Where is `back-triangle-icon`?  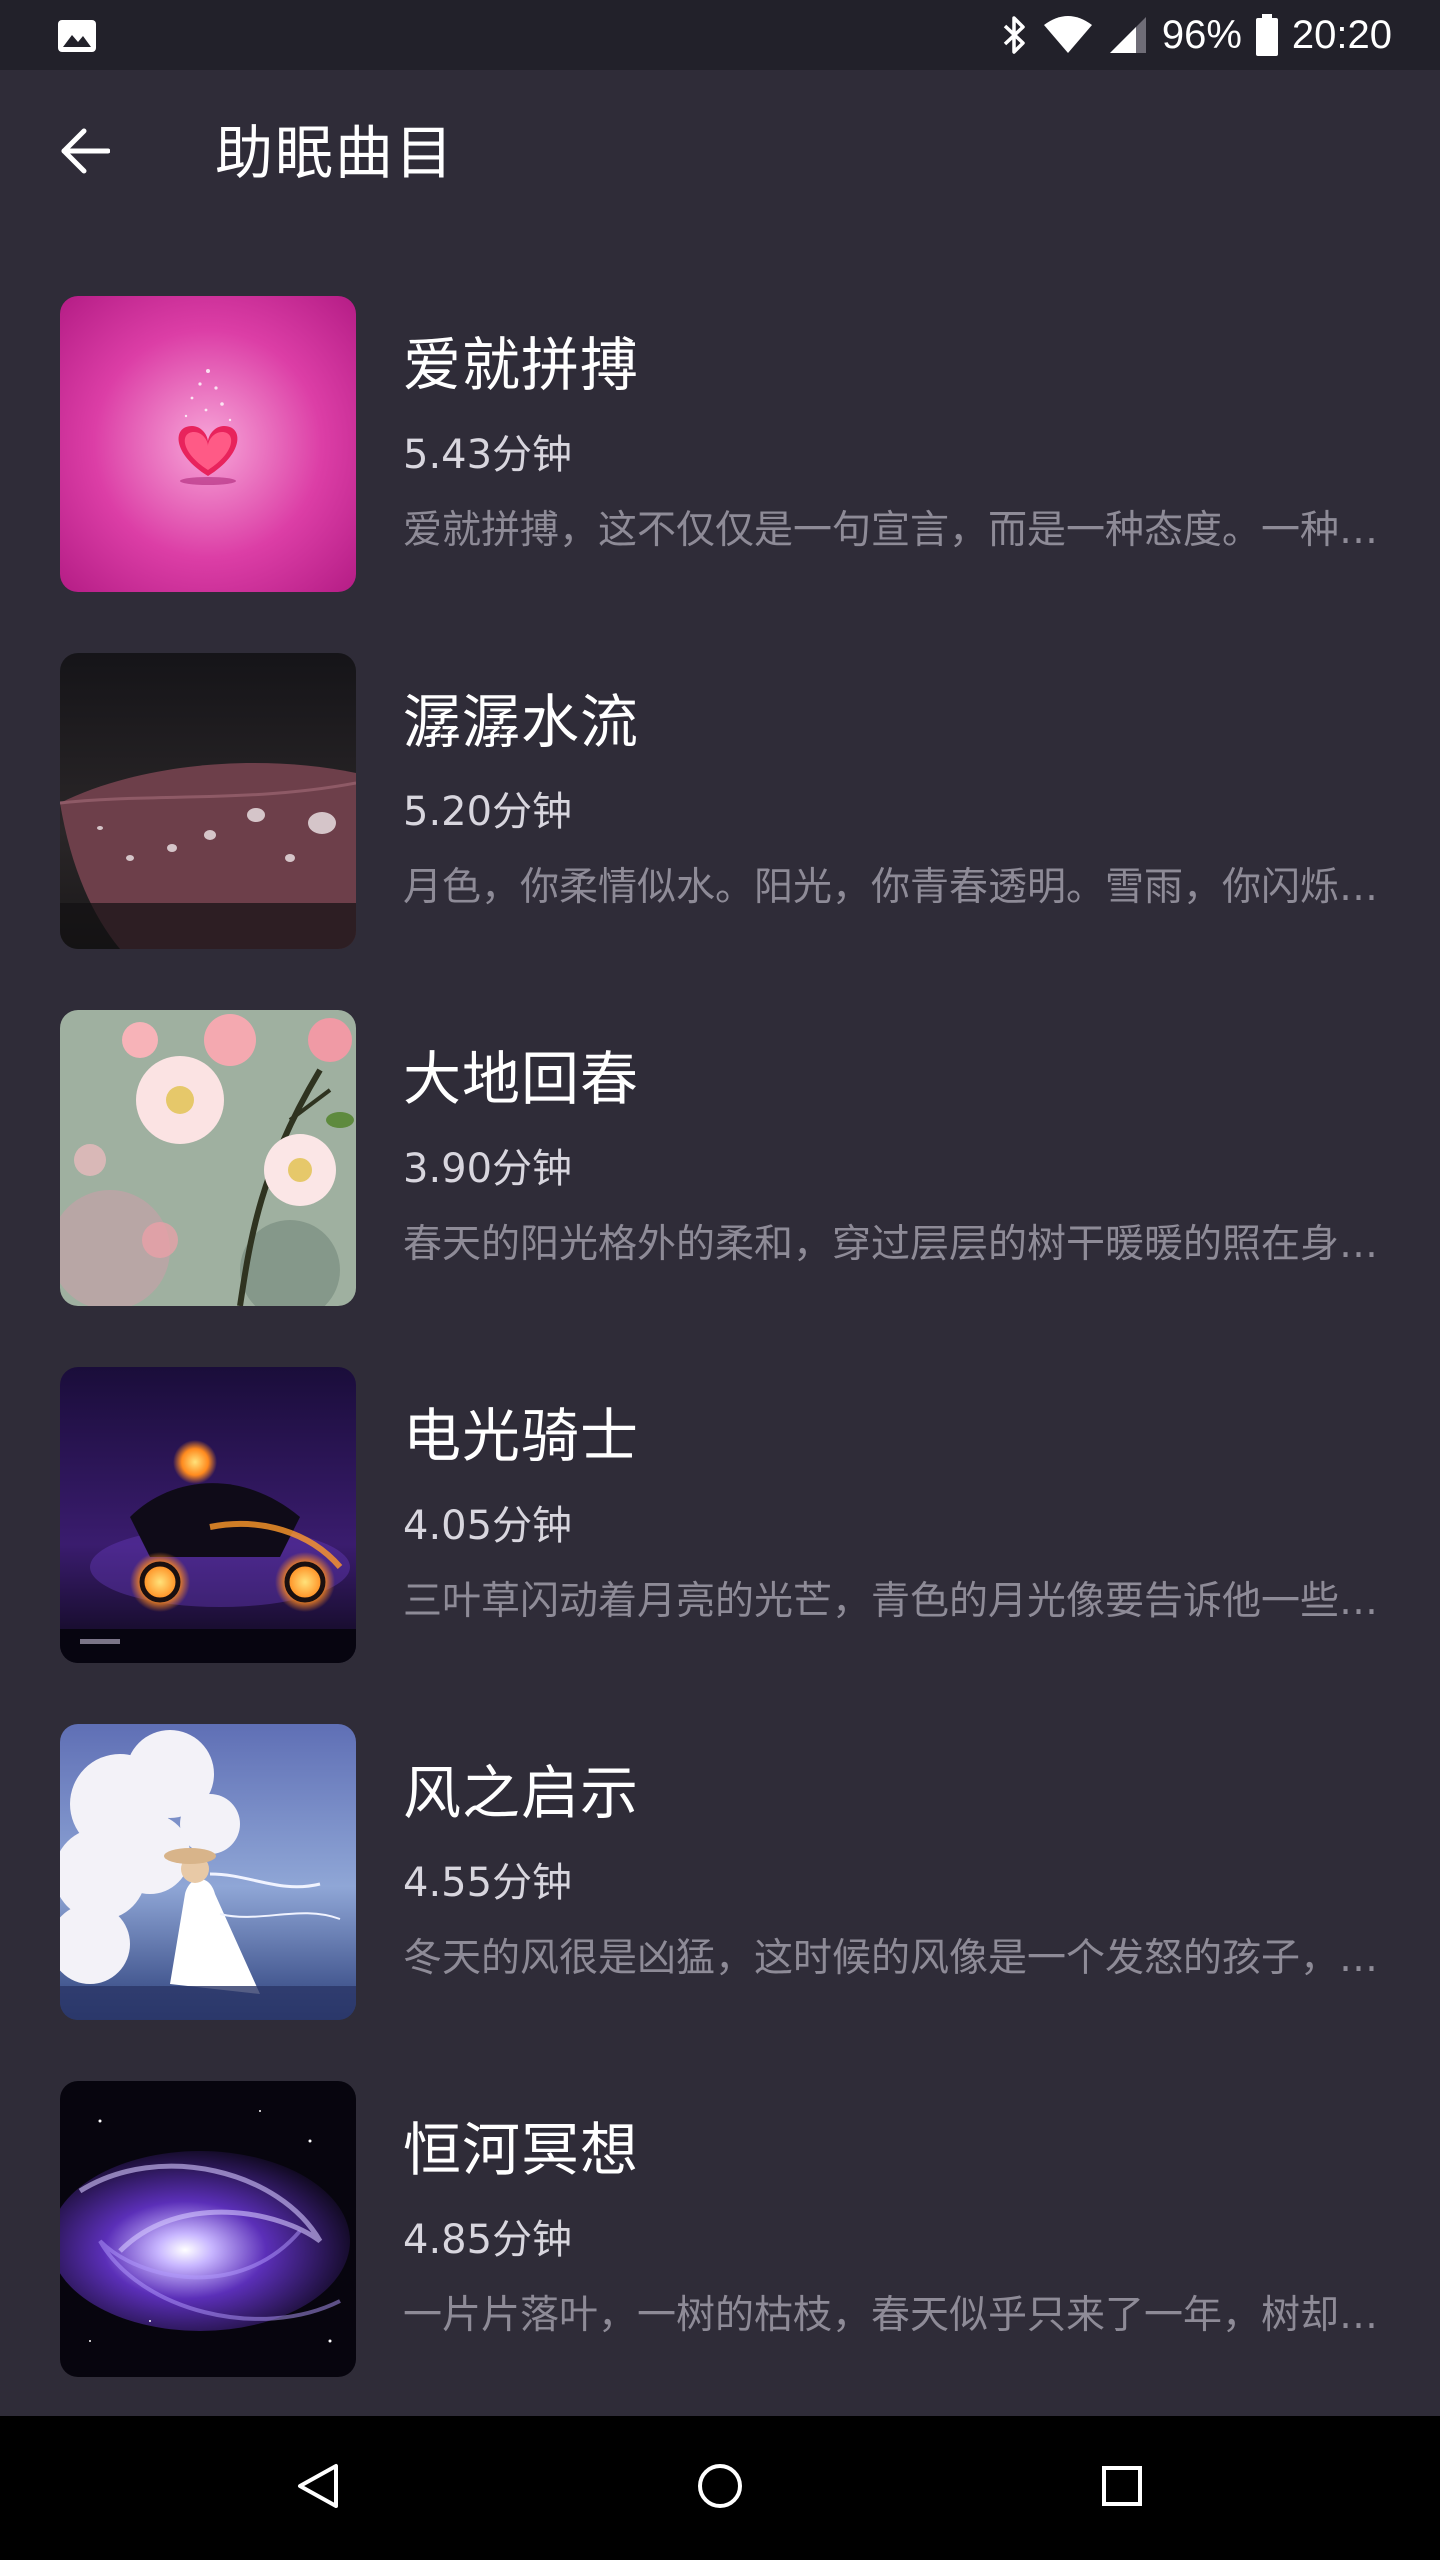
back-triangle-icon is located at coordinates (318, 2488).